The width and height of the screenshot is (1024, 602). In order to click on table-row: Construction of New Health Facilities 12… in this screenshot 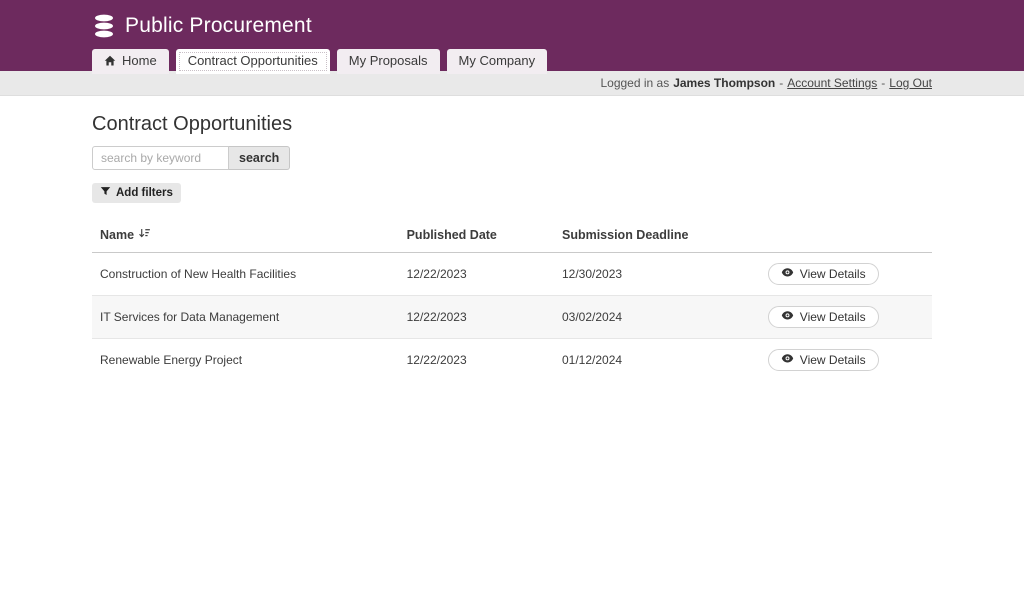, I will do `click(512, 274)`.